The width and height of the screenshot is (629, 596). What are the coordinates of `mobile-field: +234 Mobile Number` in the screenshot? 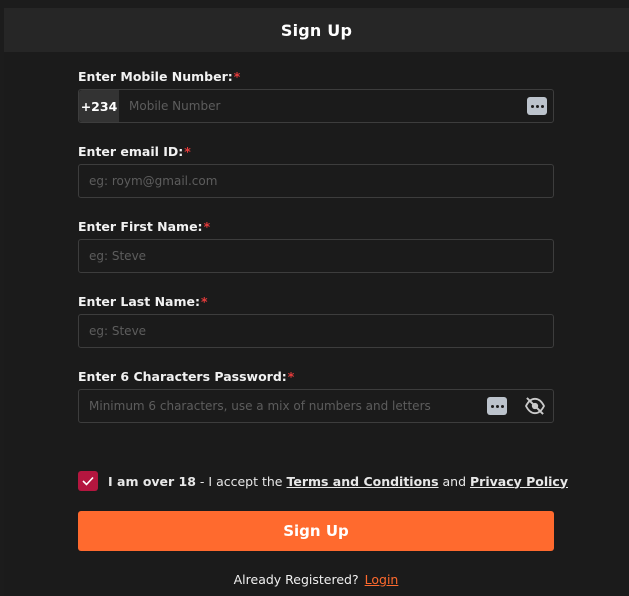 It's located at (316, 106).